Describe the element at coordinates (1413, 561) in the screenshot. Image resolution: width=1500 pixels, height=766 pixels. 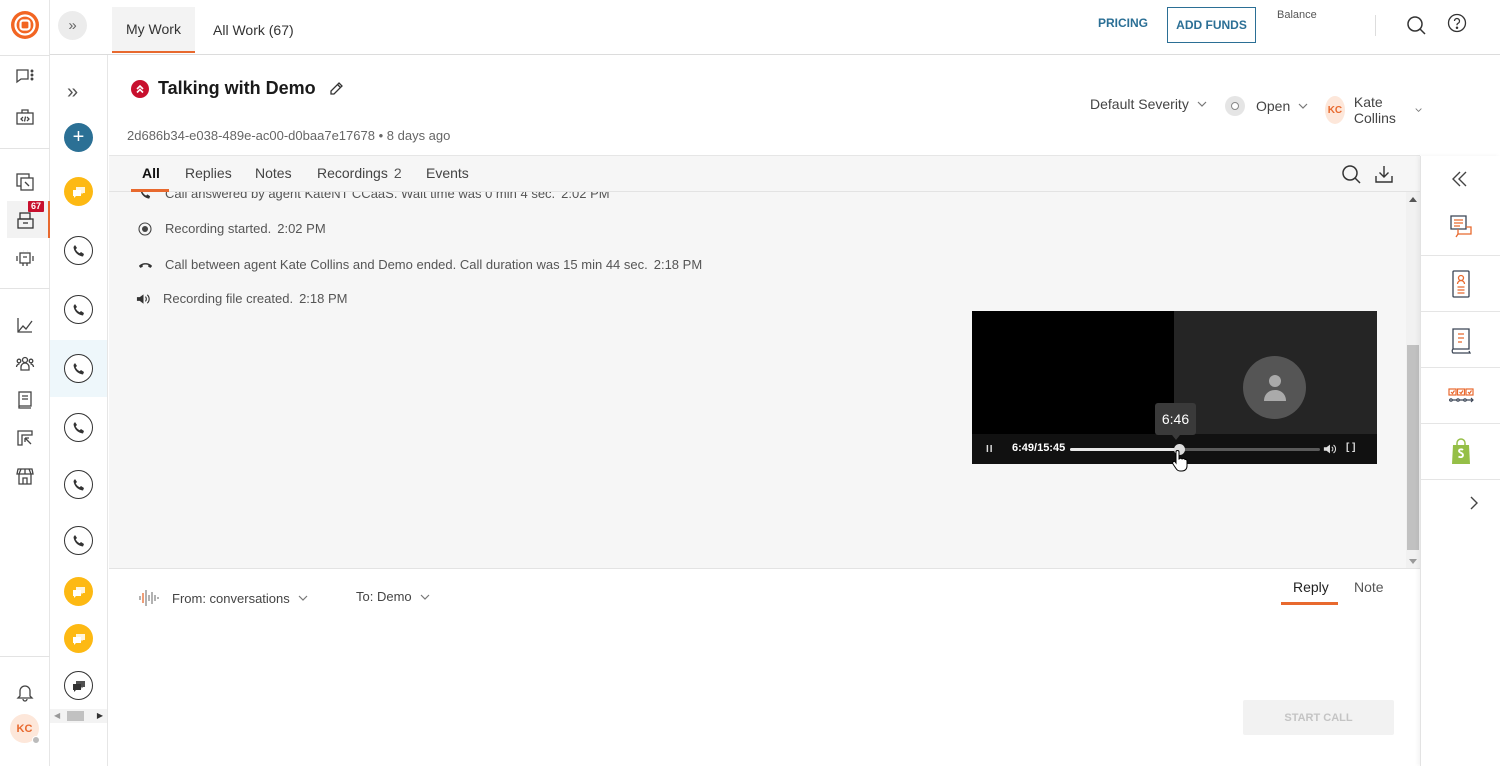
I see `scroll-down-arrow` at that location.